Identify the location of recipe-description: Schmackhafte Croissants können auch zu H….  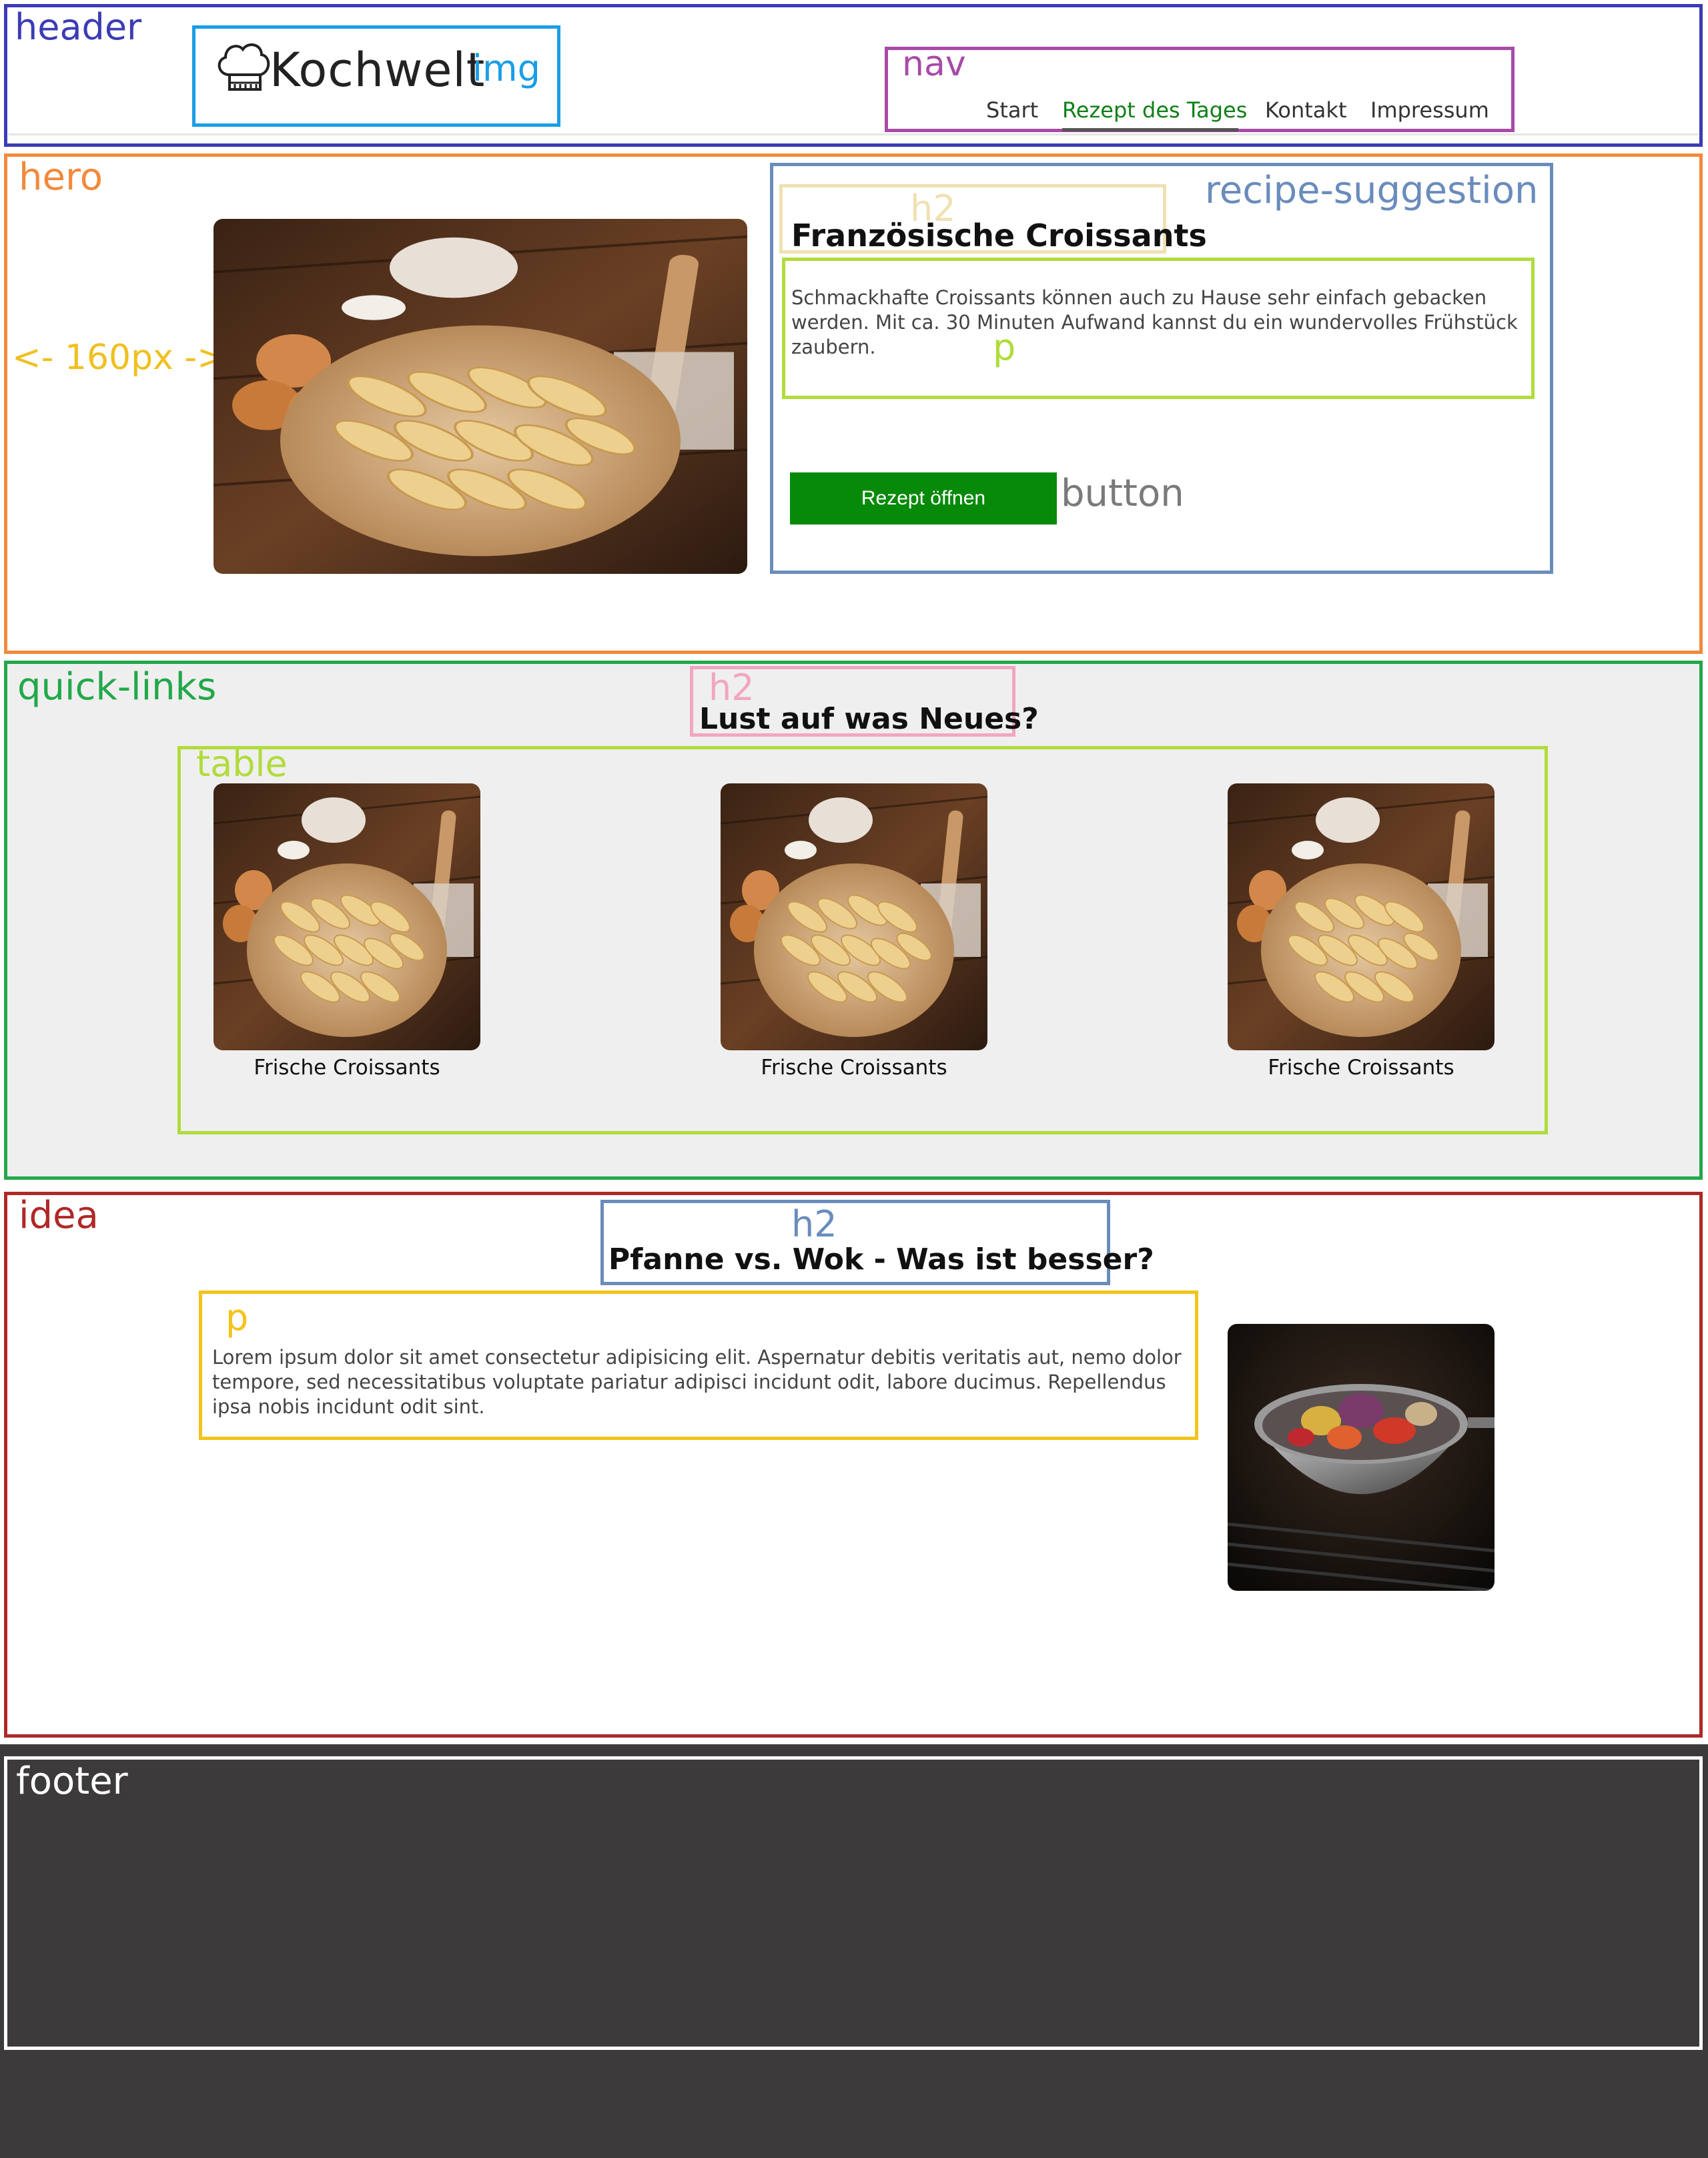
(1155, 322).